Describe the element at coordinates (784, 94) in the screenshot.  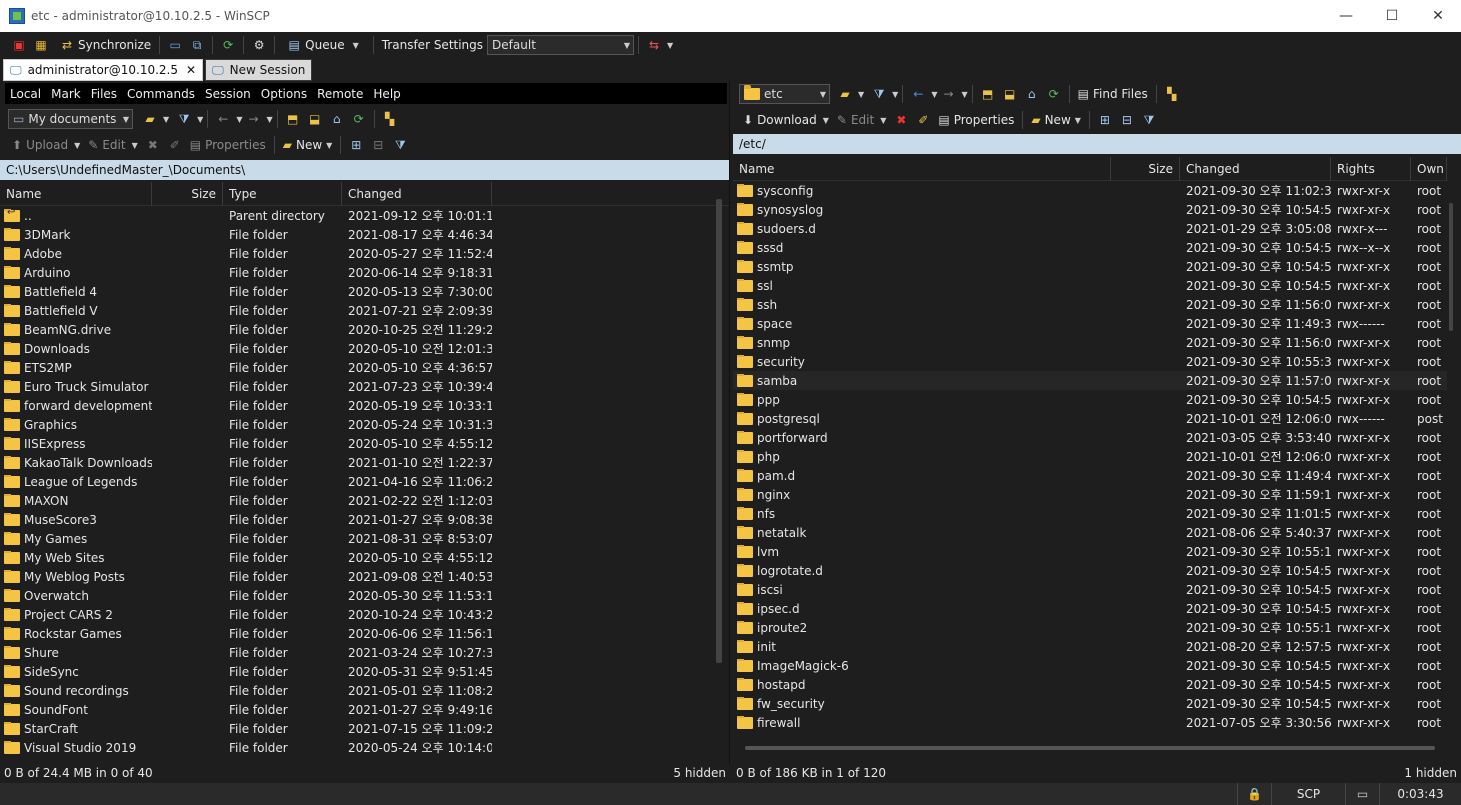
I see `remote-location-select: etc ▼` at that location.